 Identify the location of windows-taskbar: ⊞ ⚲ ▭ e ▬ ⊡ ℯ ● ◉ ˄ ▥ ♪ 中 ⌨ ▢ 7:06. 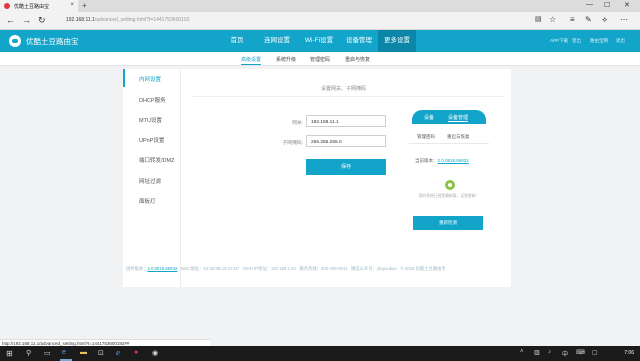
(320, 353).